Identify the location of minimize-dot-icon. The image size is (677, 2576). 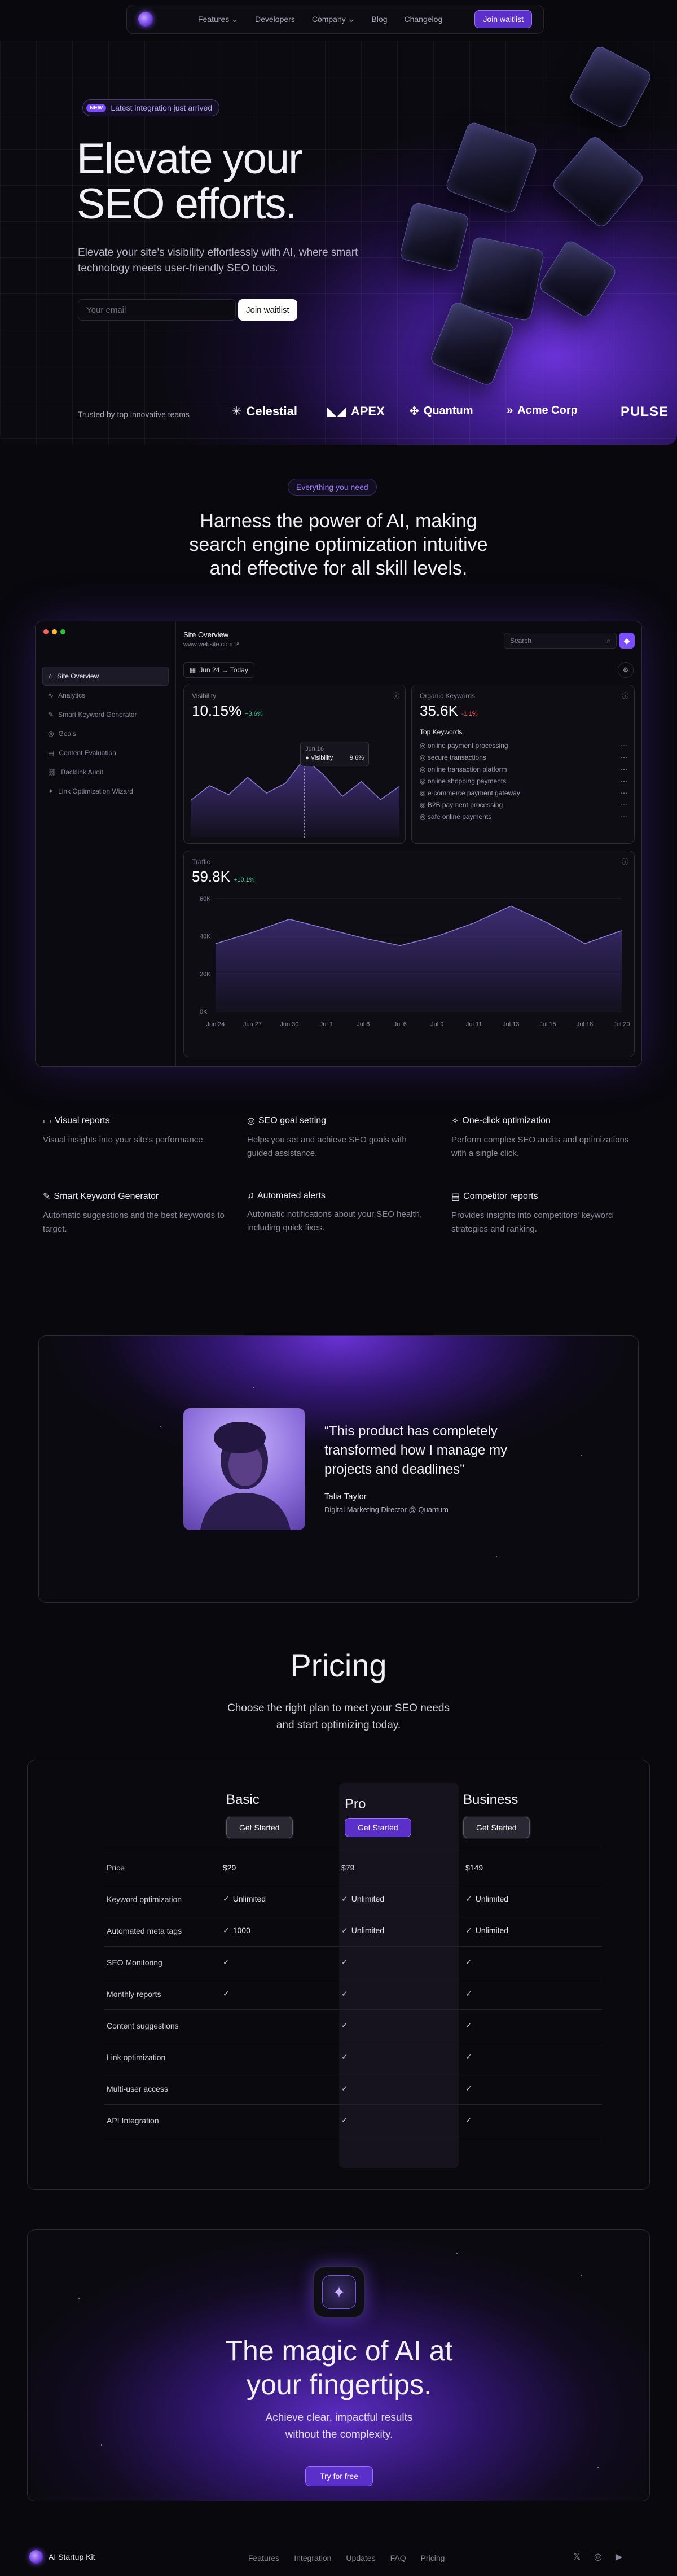
(55, 631).